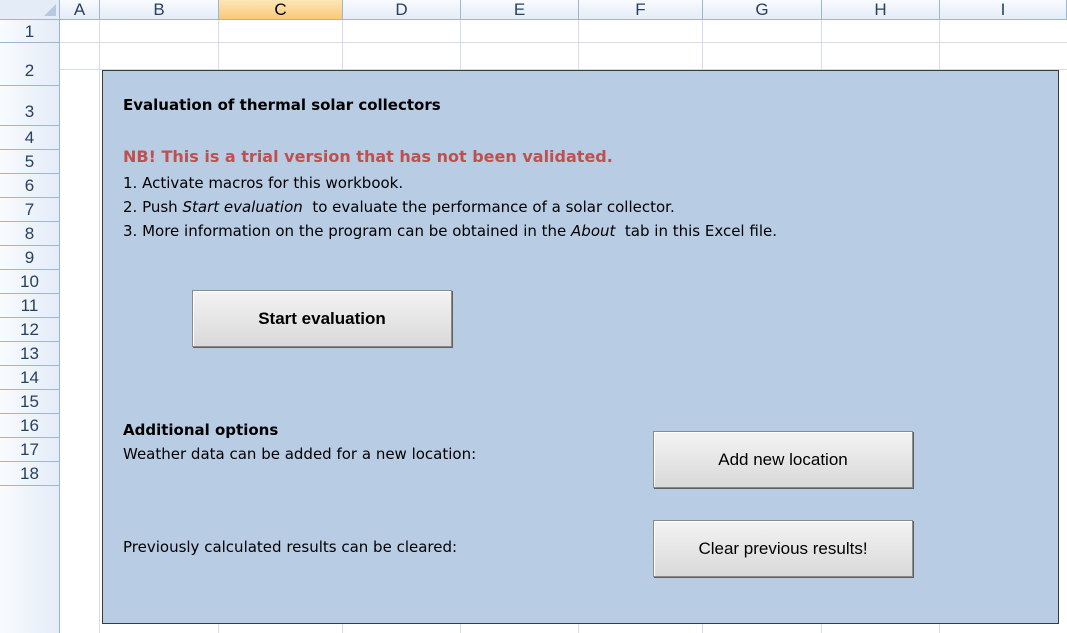  I want to click on row-header-7: 7, so click(30, 210).